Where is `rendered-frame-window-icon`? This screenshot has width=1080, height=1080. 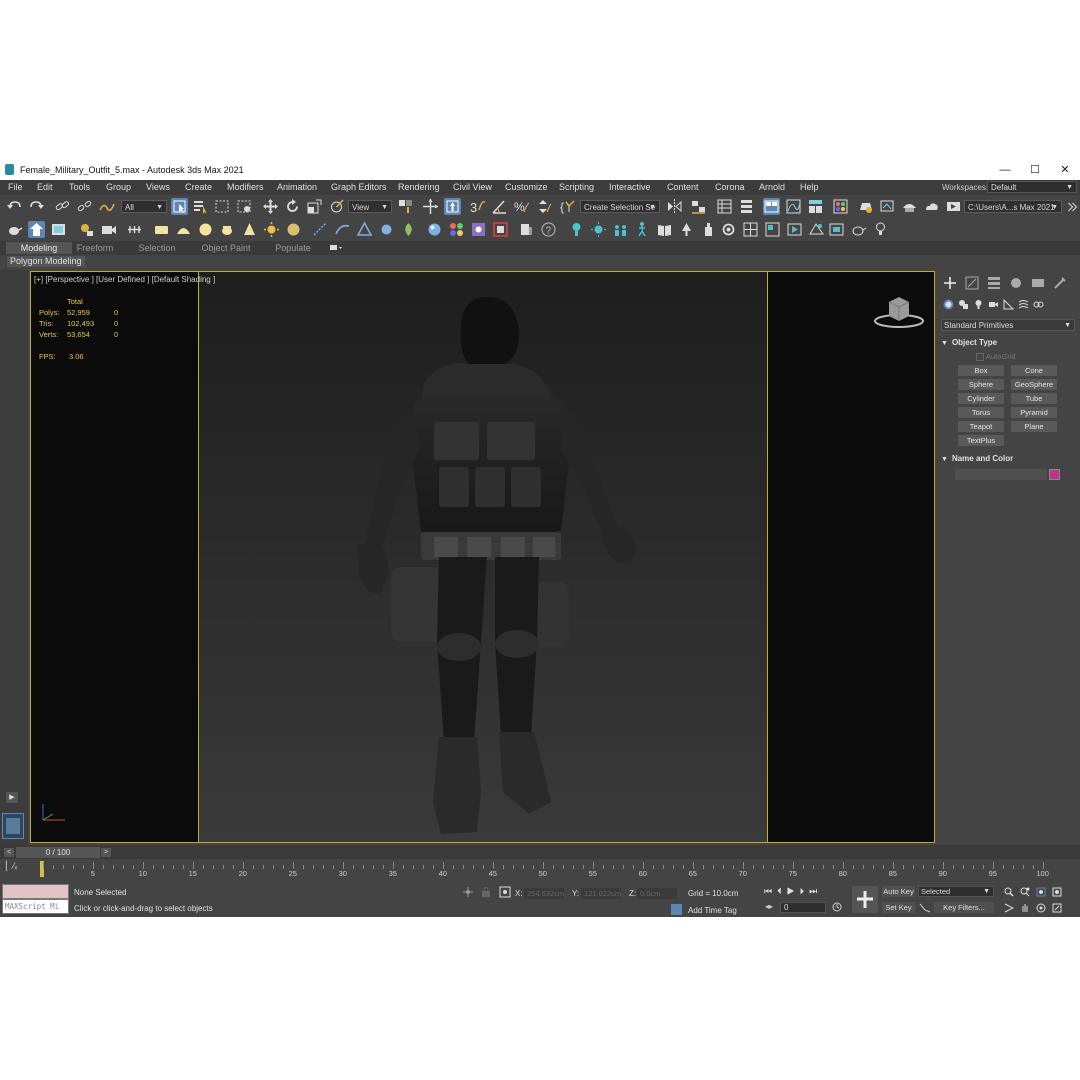
rendered-frame-window-icon is located at coordinates (887, 206).